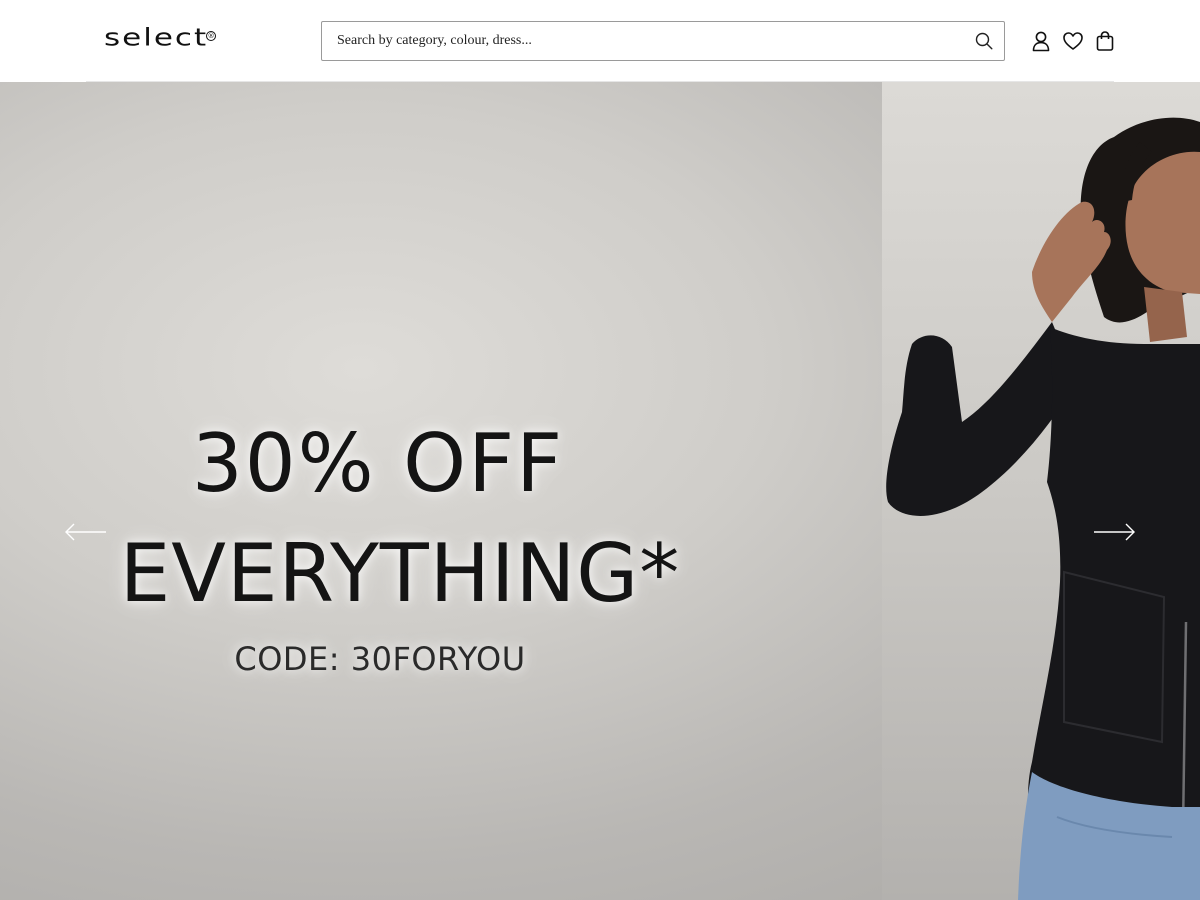 The width and height of the screenshot is (1200, 900). I want to click on site-header: select ®, so click(600, 41).